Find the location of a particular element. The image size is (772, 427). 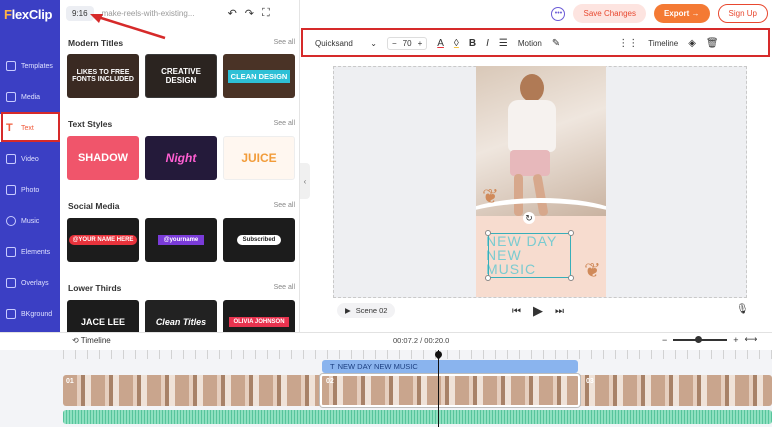

style-thumb: JUICE is located at coordinates (259, 158).